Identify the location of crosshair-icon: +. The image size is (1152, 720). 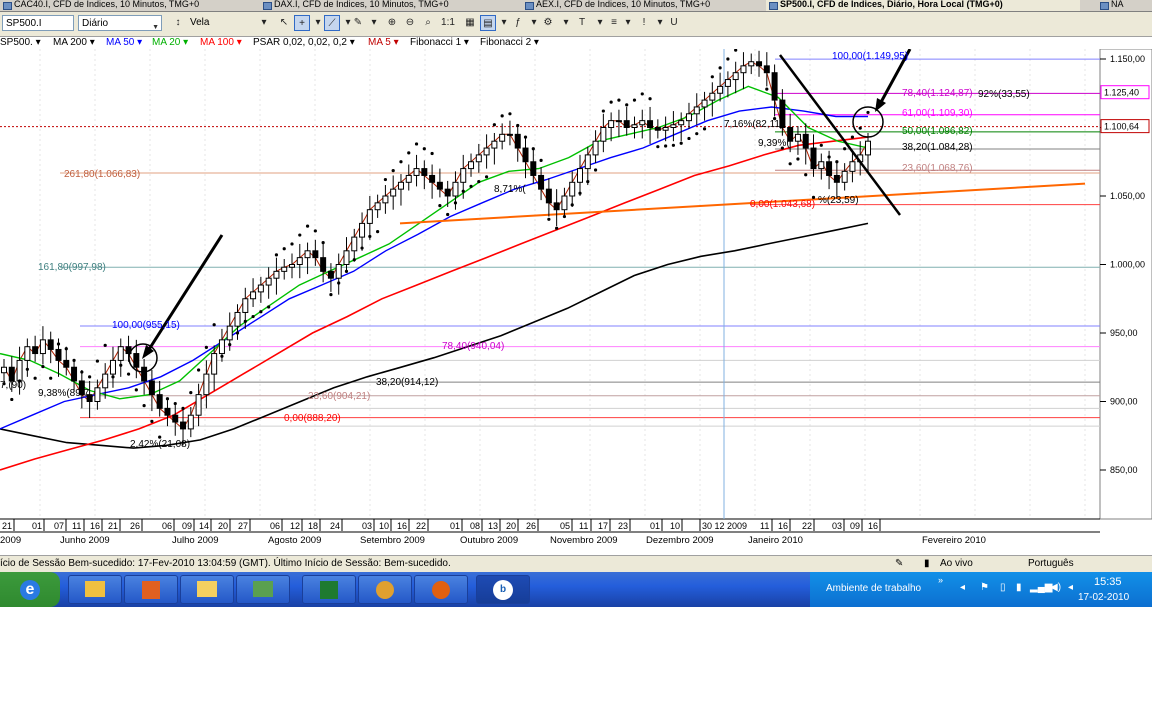
(302, 23).